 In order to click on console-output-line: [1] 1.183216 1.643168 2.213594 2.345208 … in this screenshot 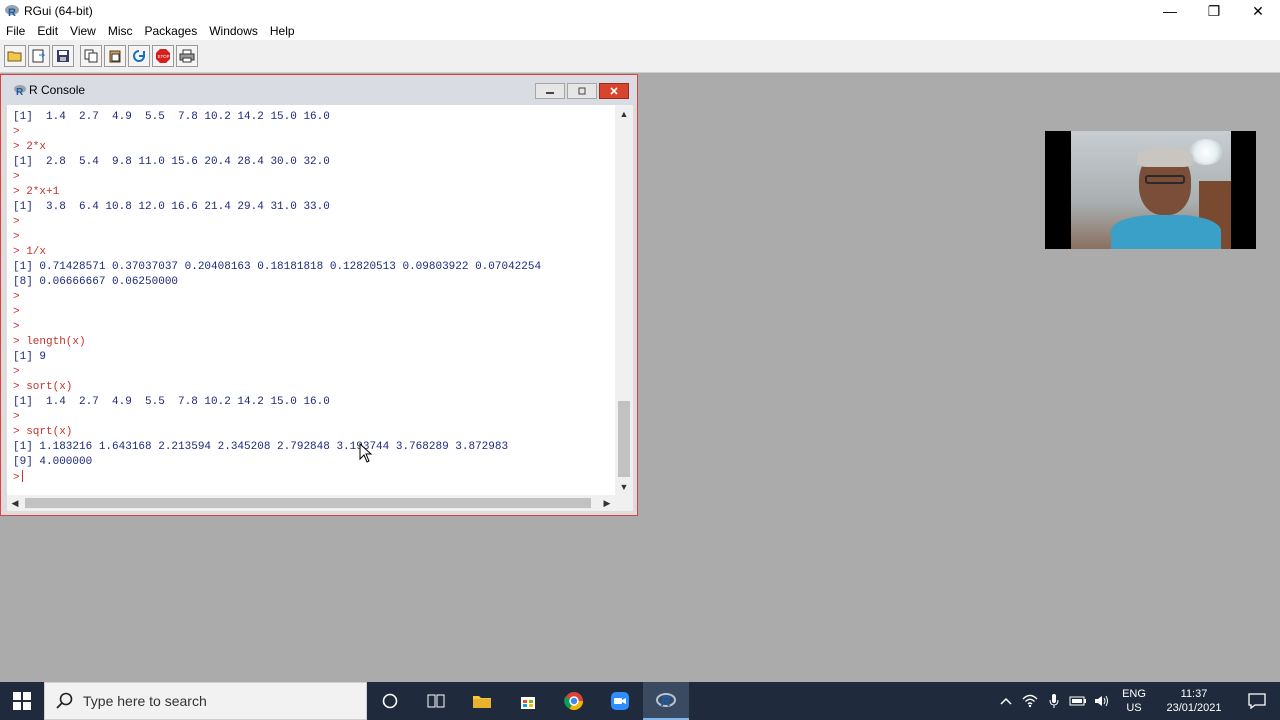, I will do `click(261, 447)`.